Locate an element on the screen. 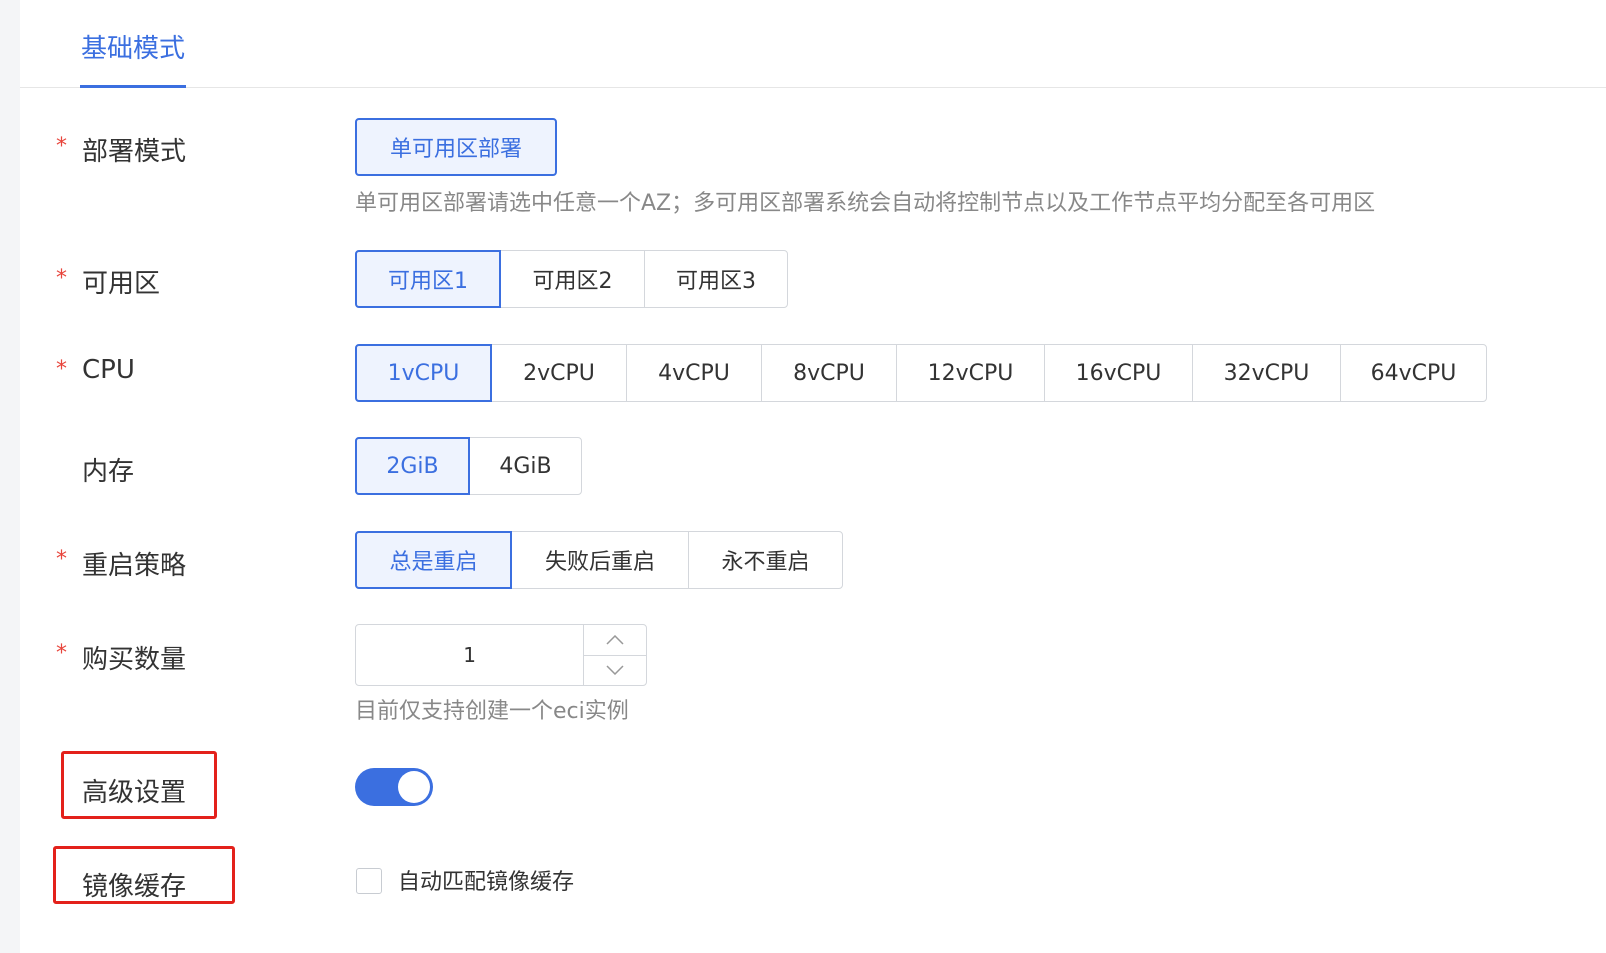 Image resolution: width=1606 pixels, height=953 pixels. memory-label: 内存 is located at coordinates (108, 472).